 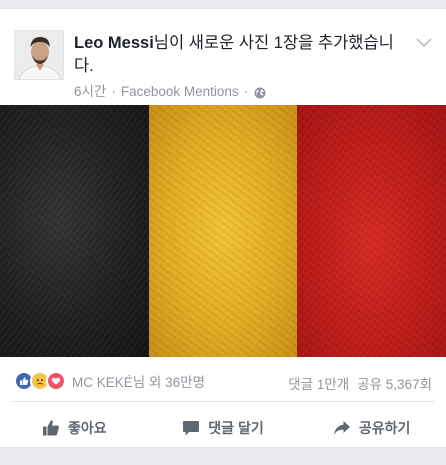 I want to click on profile-photo, so click(x=39, y=55).